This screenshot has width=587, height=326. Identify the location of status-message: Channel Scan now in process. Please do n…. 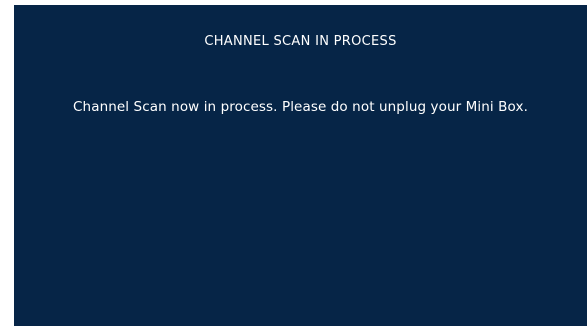
(300, 107).